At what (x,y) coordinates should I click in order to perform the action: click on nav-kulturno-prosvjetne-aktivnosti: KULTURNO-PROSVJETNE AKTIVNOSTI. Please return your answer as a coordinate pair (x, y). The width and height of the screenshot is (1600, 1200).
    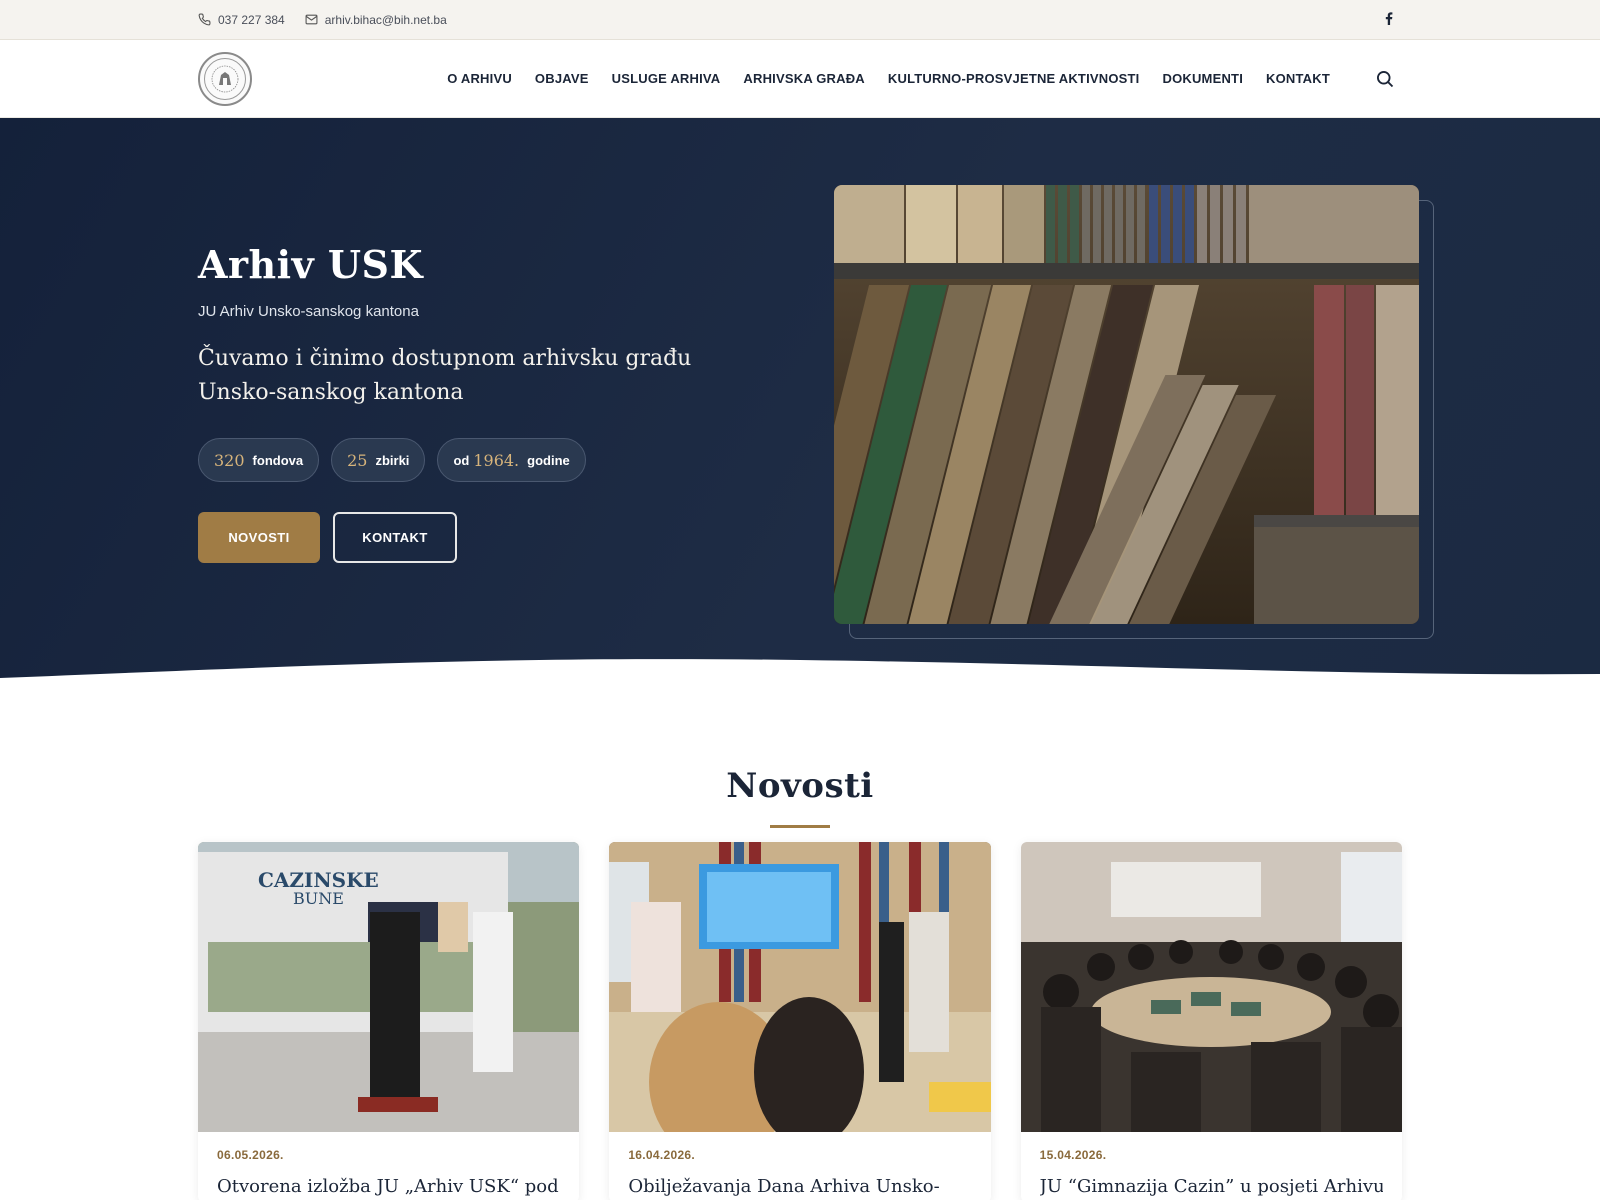
    Looking at the image, I should click on (1014, 78).